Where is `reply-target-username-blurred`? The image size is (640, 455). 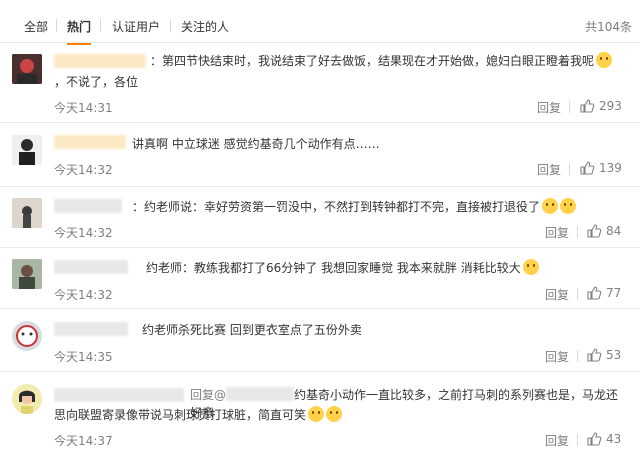 reply-target-username-blurred is located at coordinates (260, 394).